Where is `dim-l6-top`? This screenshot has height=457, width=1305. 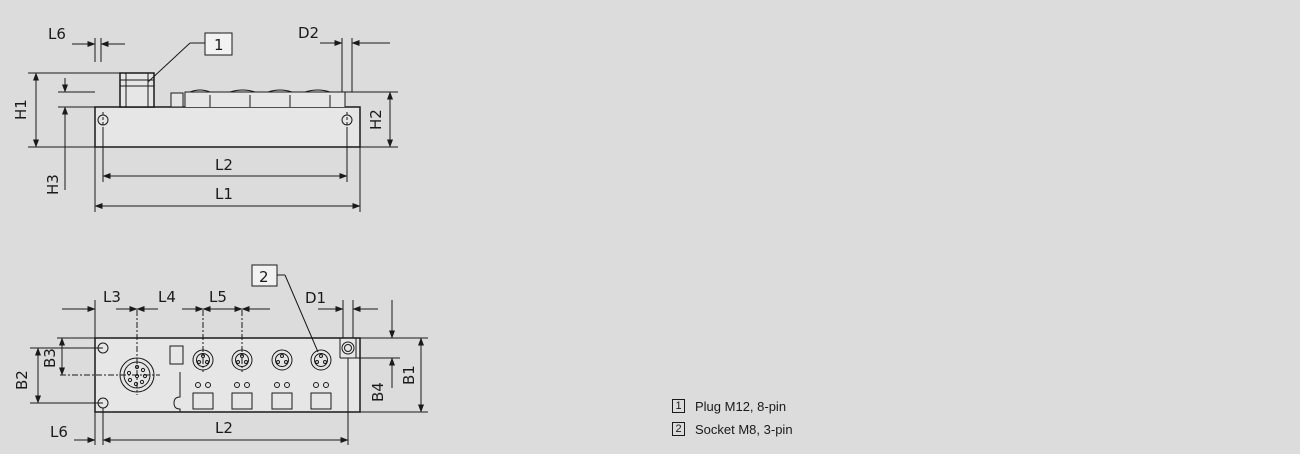
dim-l6-top is located at coordinates (98, 50).